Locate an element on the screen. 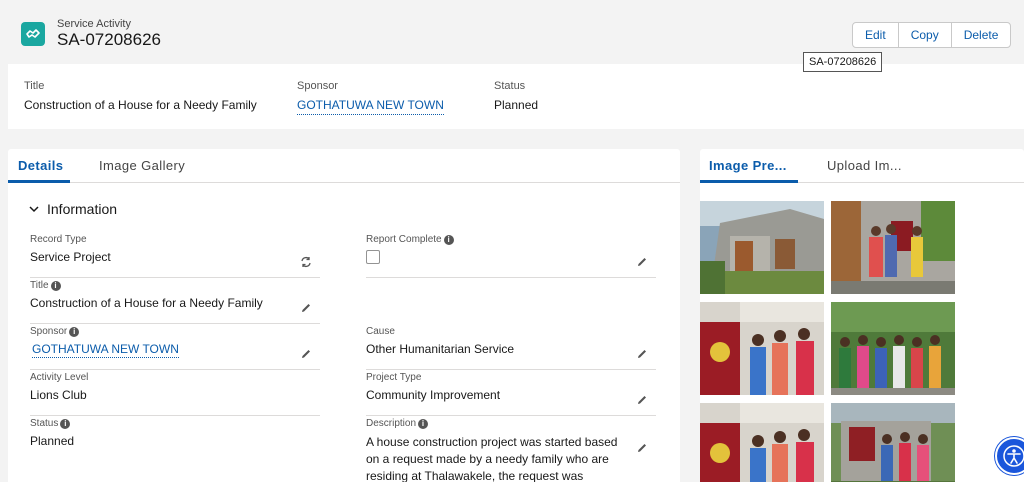 The width and height of the screenshot is (1024, 482). activity-level-value: Lions Club is located at coordinates (58, 395).